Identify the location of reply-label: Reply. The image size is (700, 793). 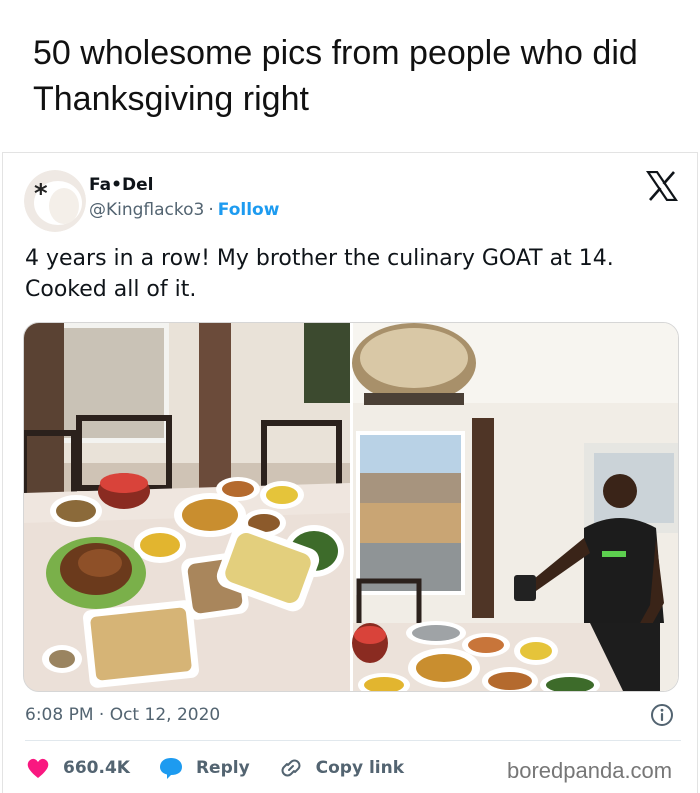
(222, 768).